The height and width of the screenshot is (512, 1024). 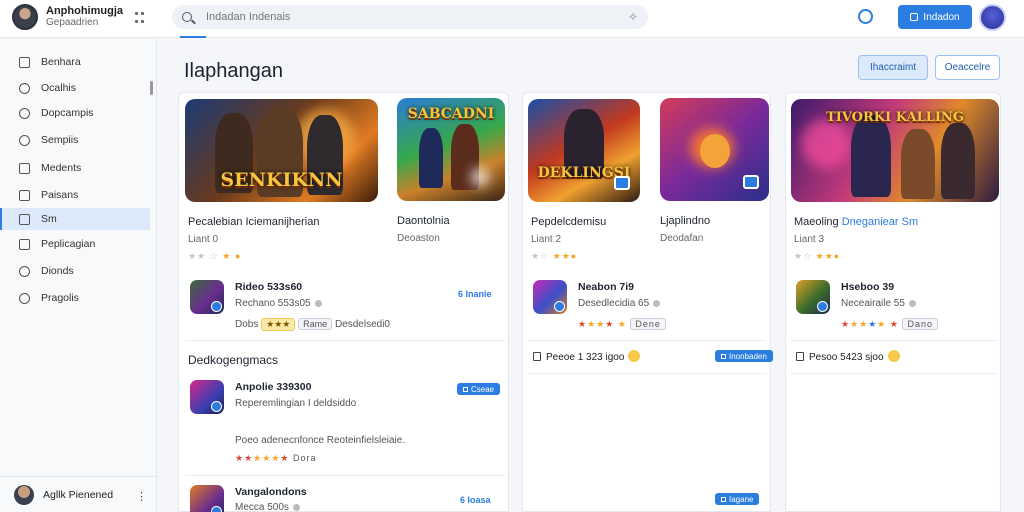 I want to click on apps-grid-icon, so click(x=141, y=18).